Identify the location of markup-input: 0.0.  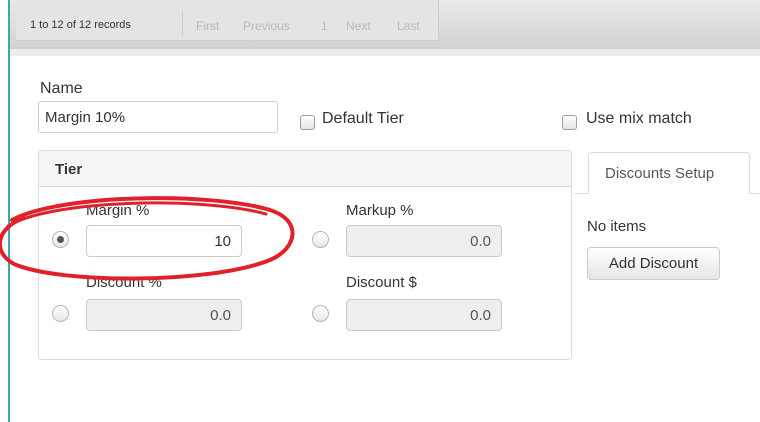
(424, 241).